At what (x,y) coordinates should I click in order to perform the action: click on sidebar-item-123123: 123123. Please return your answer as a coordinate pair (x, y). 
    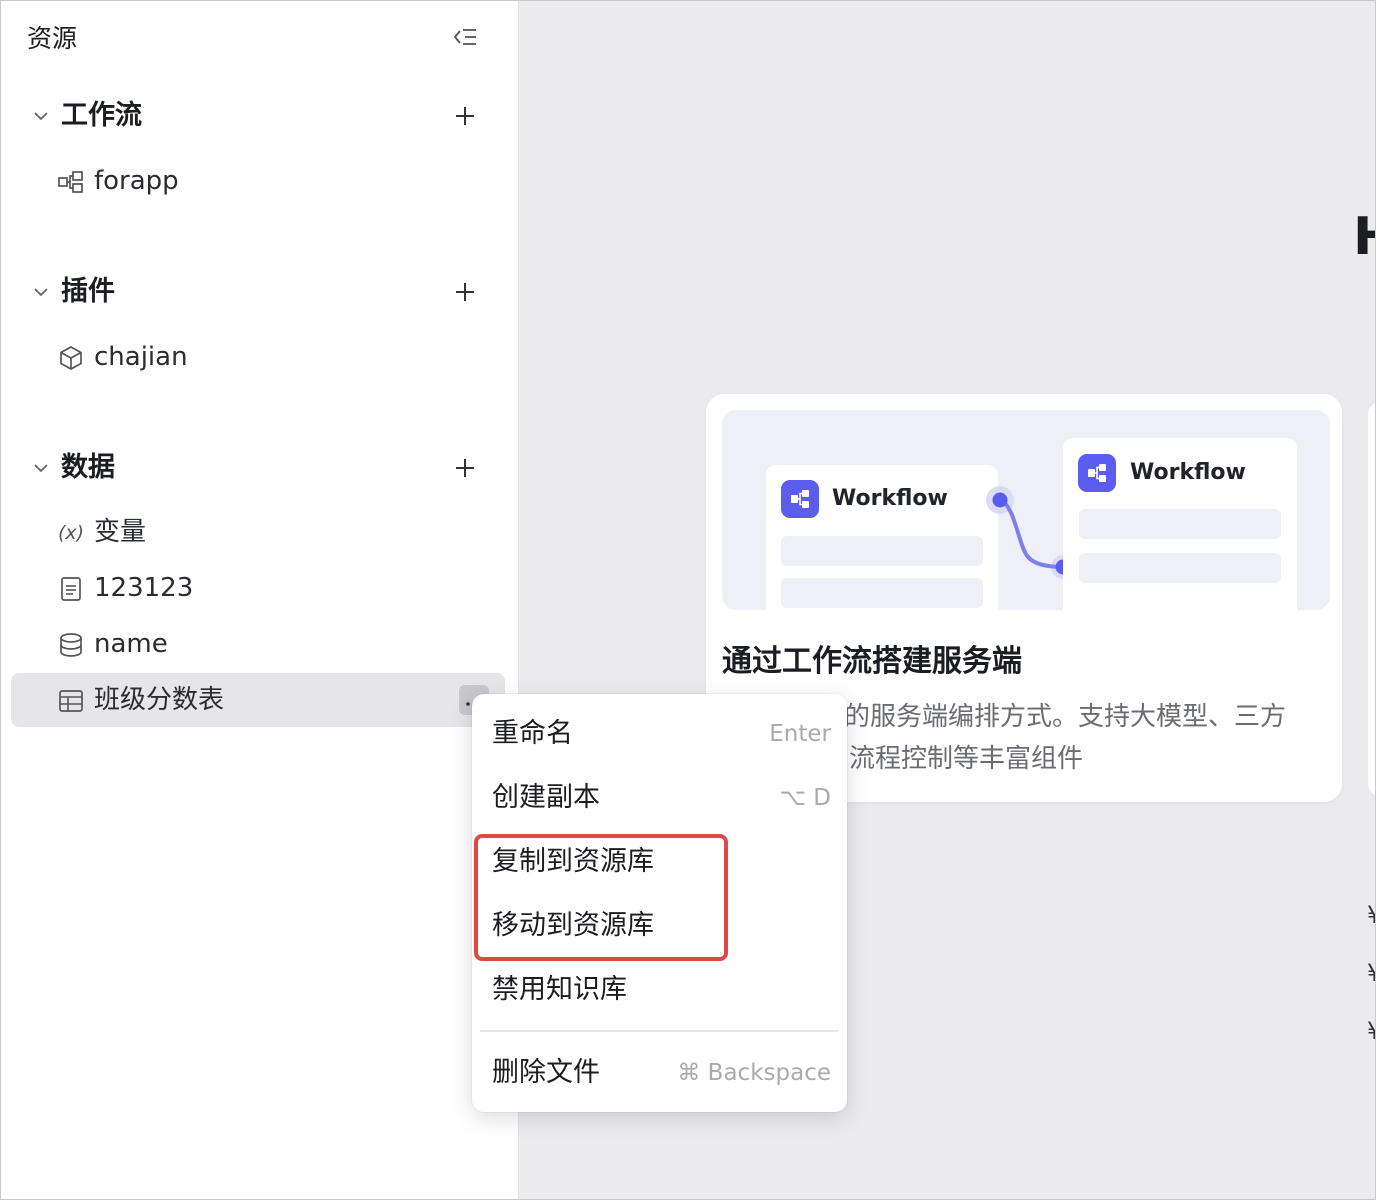
    Looking at the image, I should click on (258, 588).